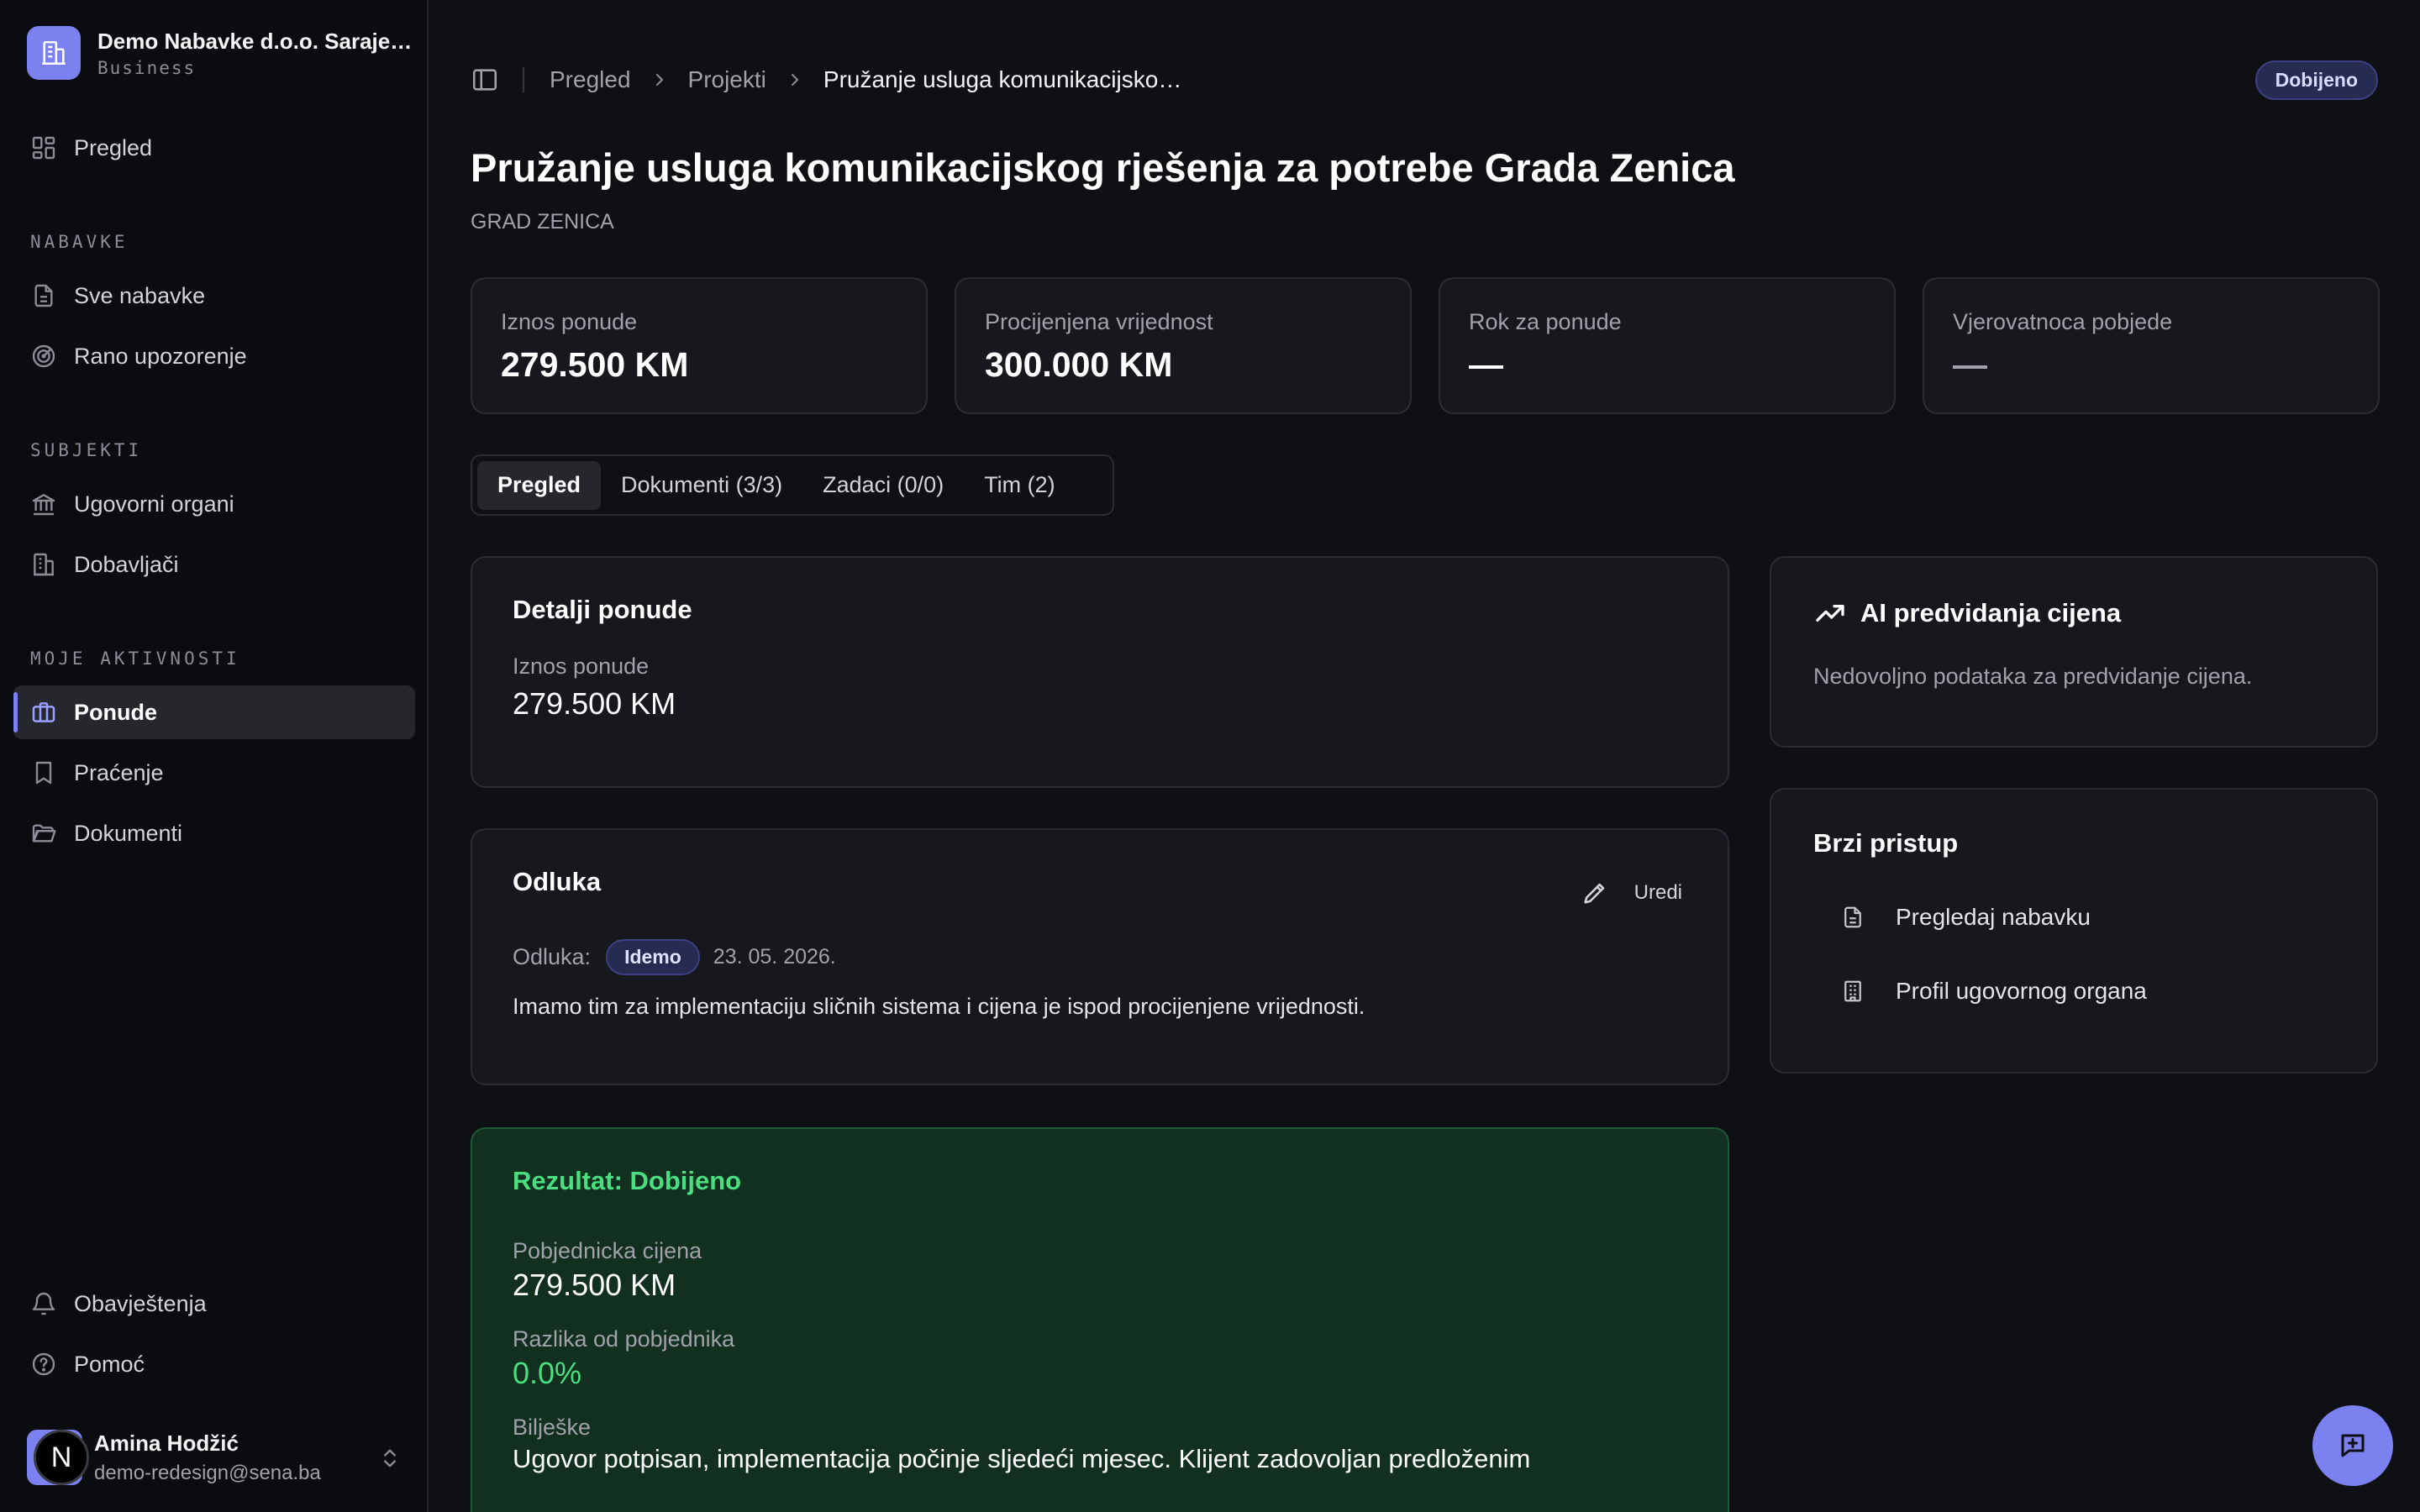 The image size is (2420, 1512). I want to click on stat-card-rok: Rok za ponude —, so click(1667, 345).